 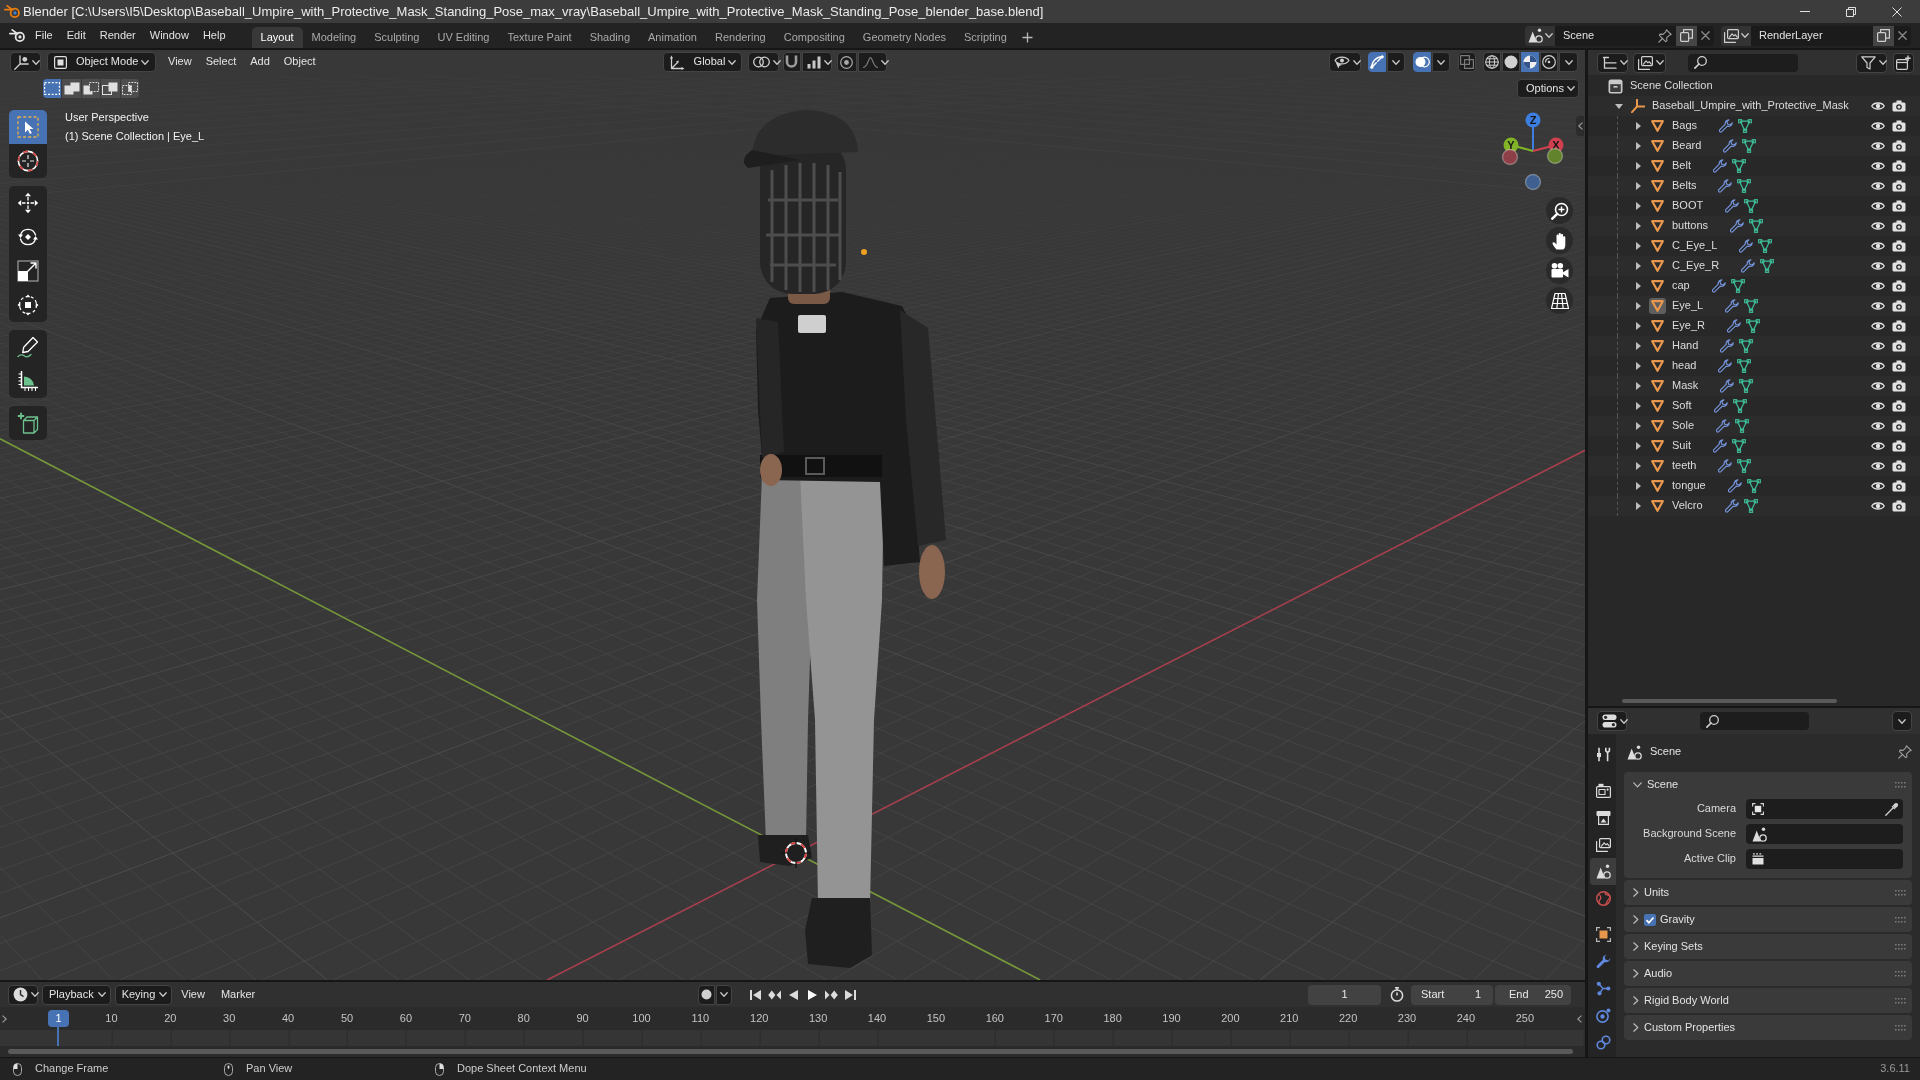 What do you see at coordinates (1397, 994) in the screenshot?
I see `stopwatch-icon` at bounding box center [1397, 994].